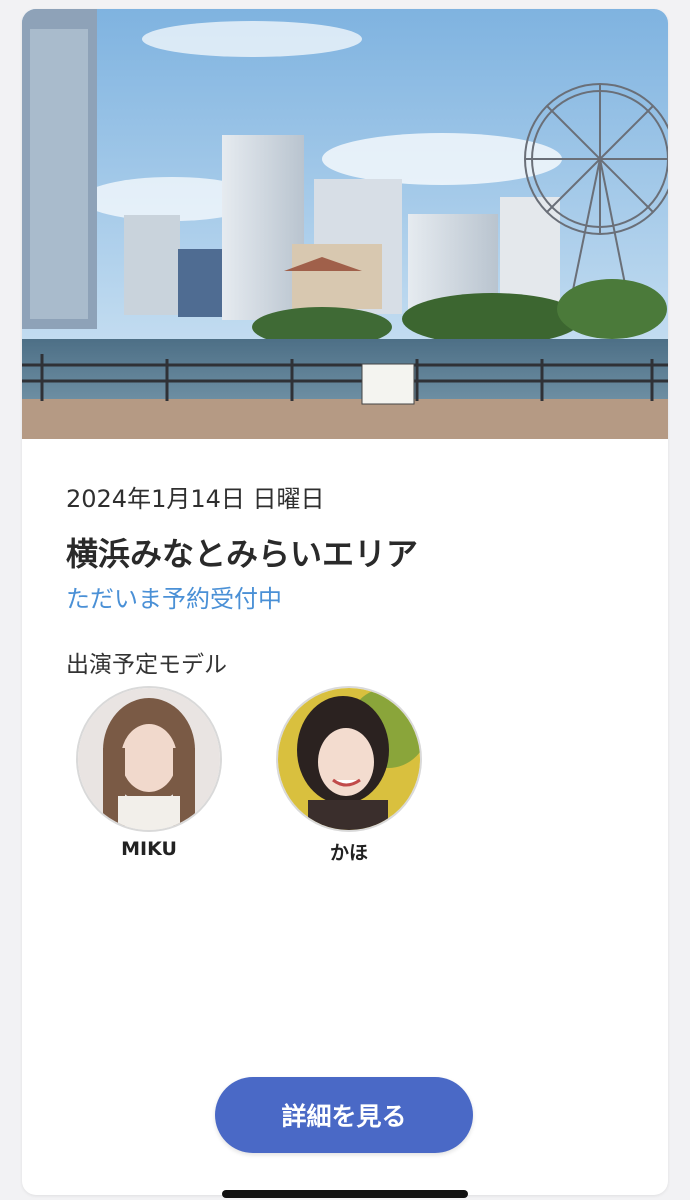 Image resolution: width=690 pixels, height=1200 pixels. What do you see at coordinates (344, 1115) in the screenshot?
I see `view-details-button: 詳細を見る` at bounding box center [344, 1115].